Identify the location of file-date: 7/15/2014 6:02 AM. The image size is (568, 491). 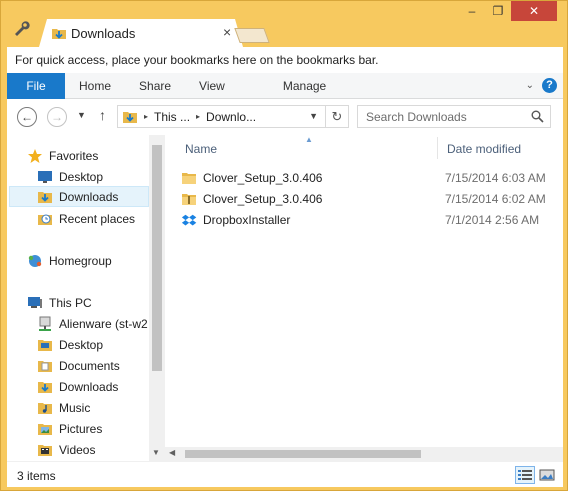
(495, 199).